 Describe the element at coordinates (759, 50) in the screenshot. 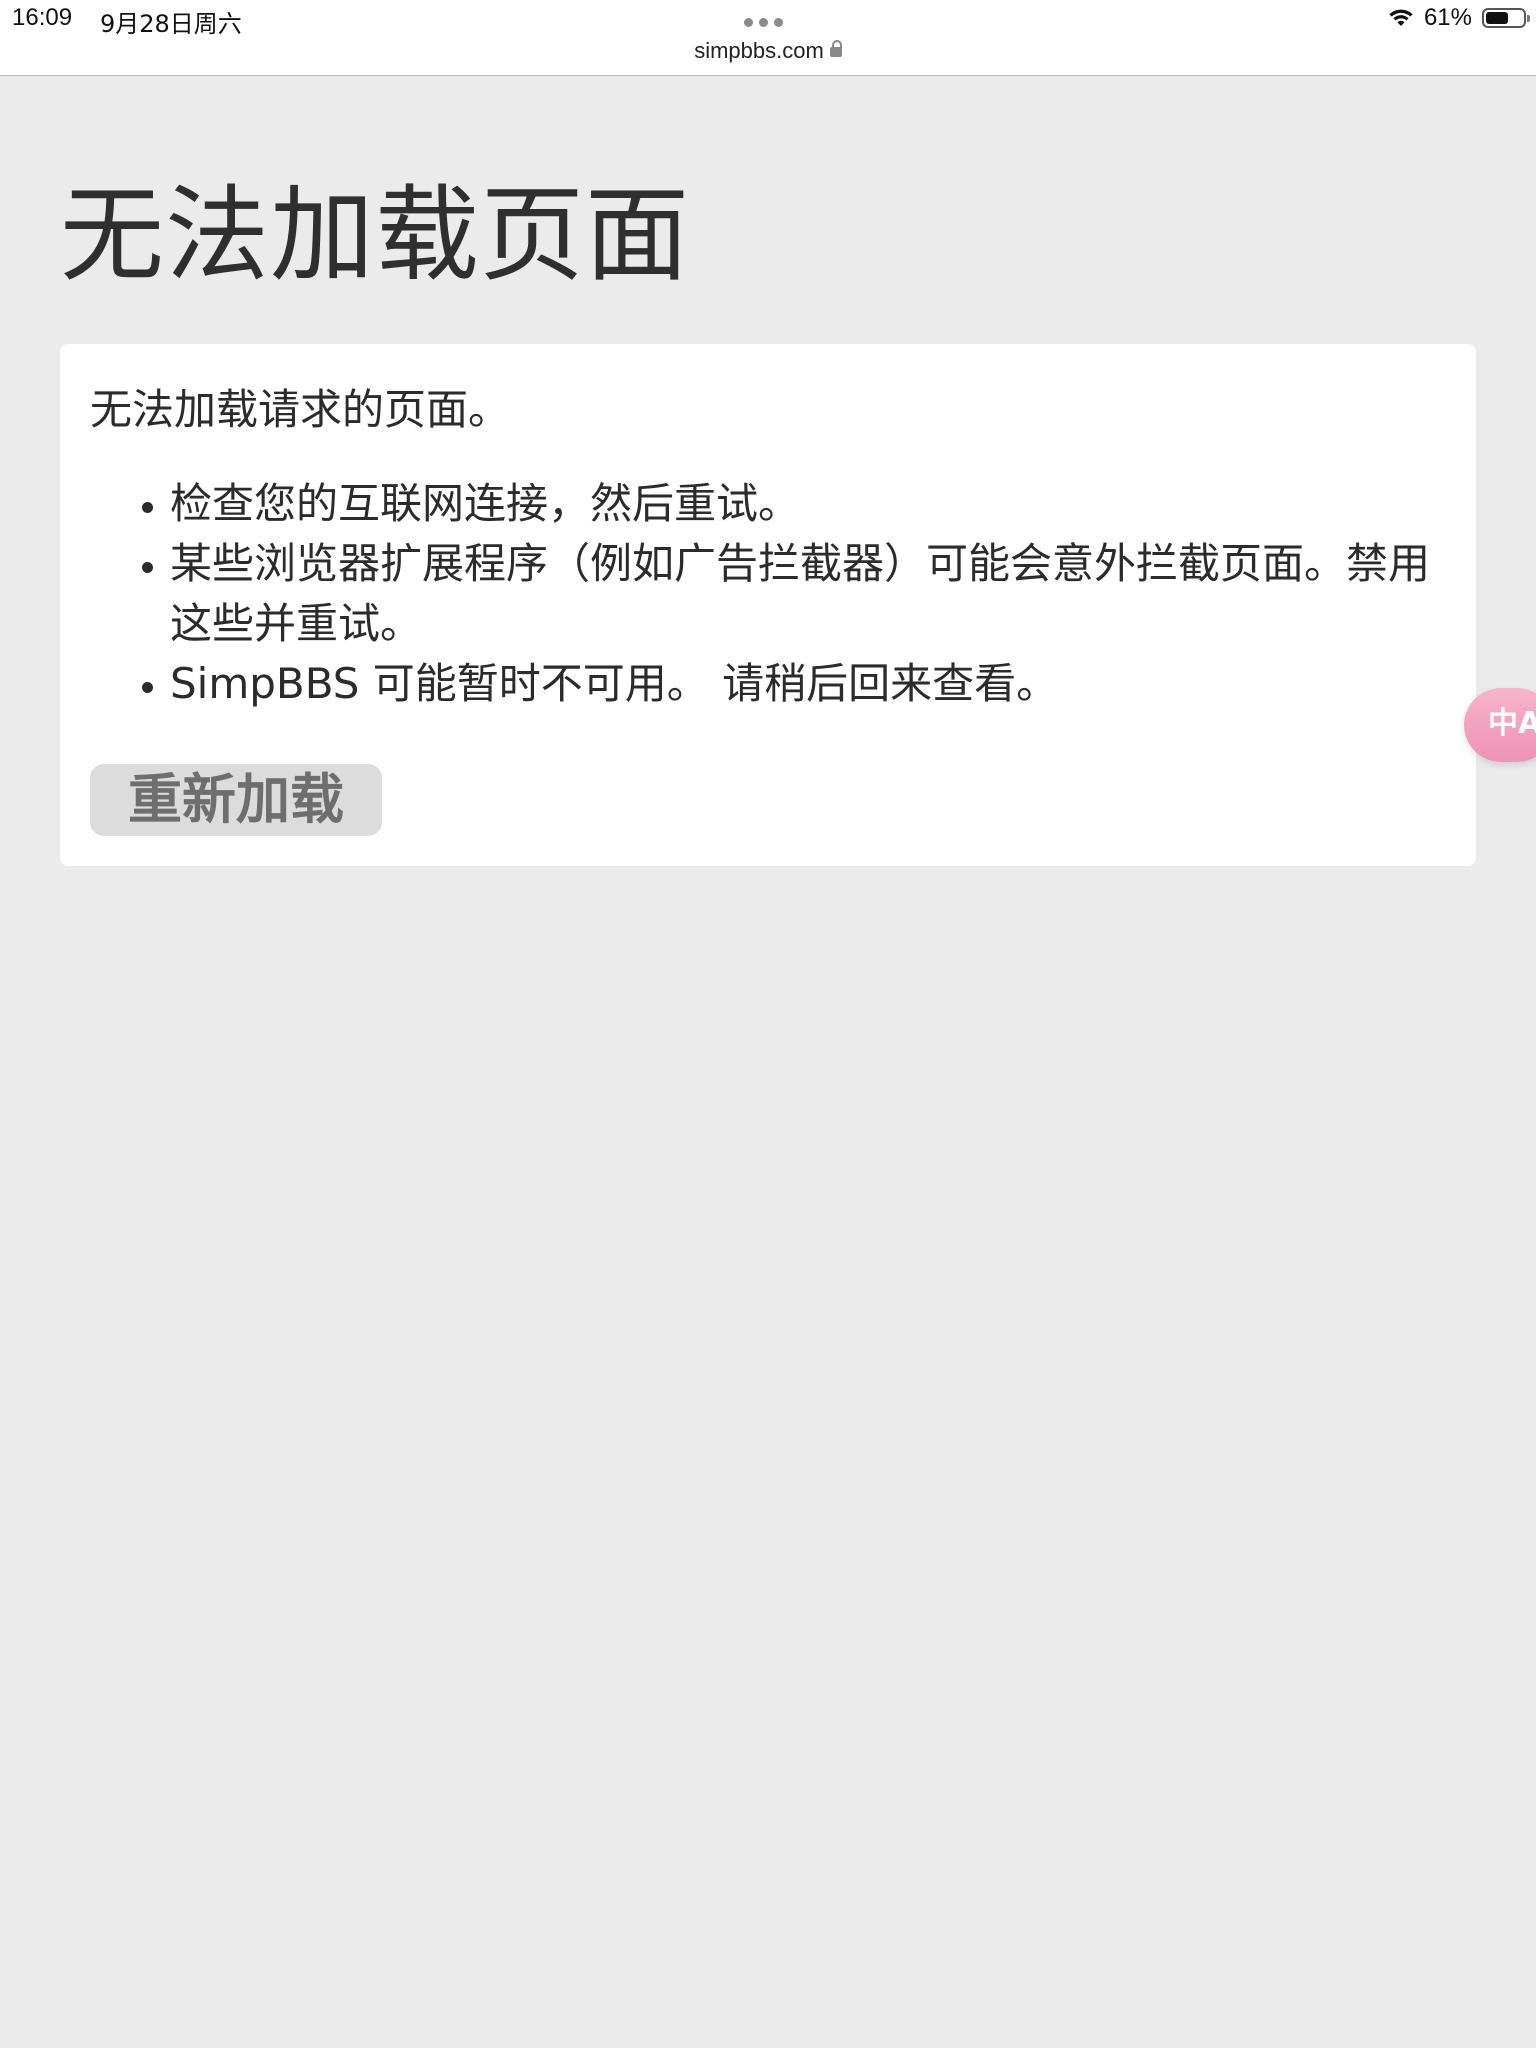

I see `url-text: simpbbs.com` at that location.